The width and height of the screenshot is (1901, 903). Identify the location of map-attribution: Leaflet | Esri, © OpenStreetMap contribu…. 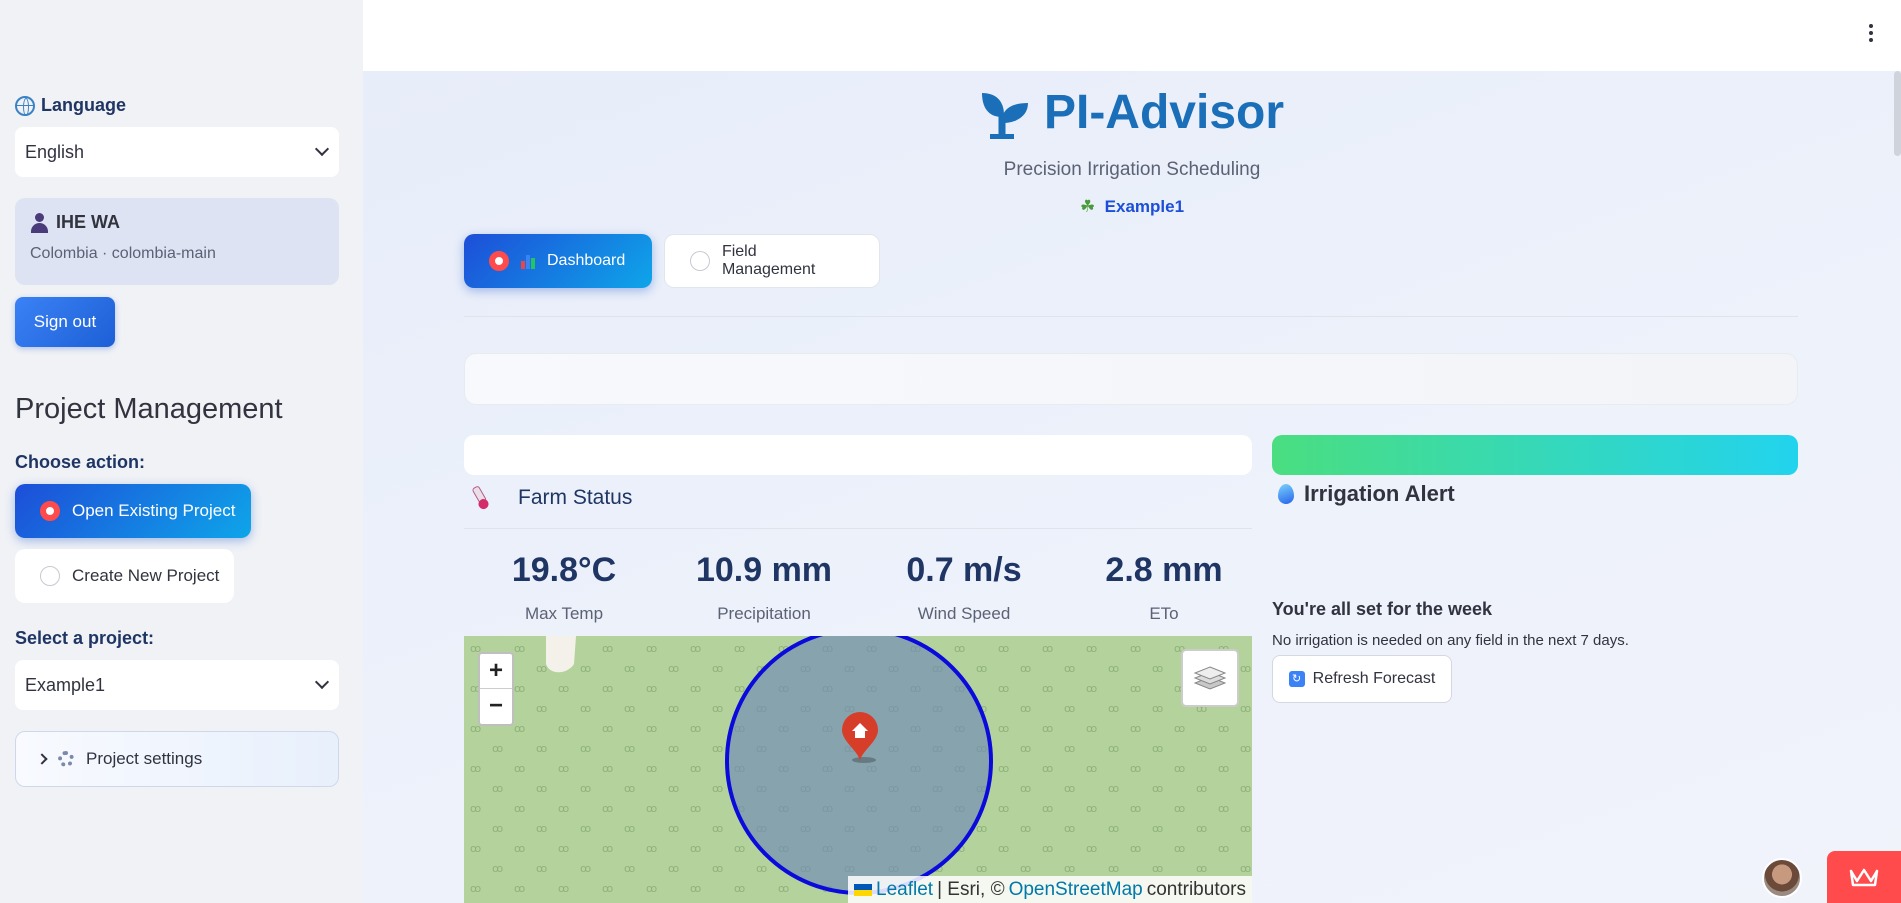
(1050, 889).